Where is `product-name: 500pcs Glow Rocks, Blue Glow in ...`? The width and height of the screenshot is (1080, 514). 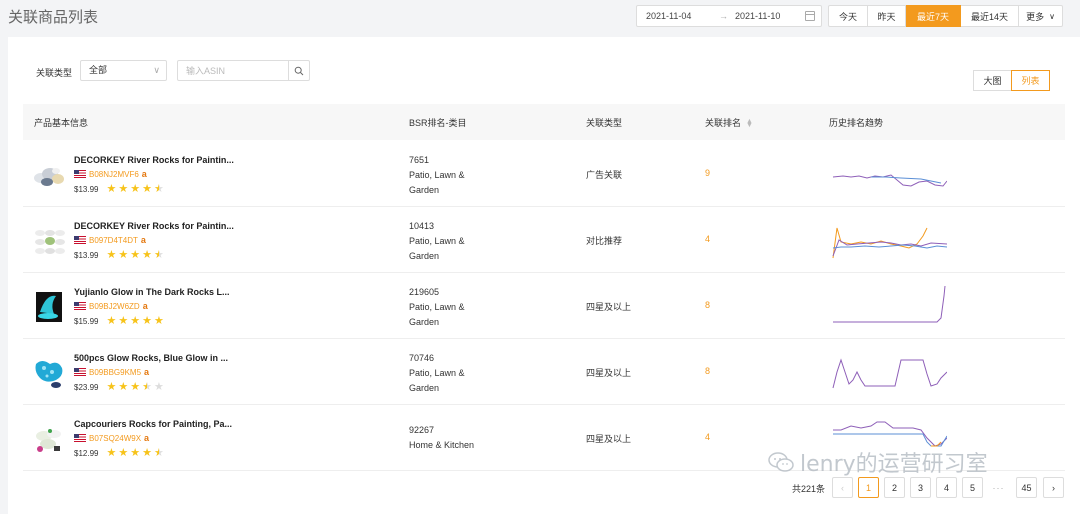 product-name: 500pcs Glow Rocks, Blue Glow in ... is located at coordinates (151, 358).